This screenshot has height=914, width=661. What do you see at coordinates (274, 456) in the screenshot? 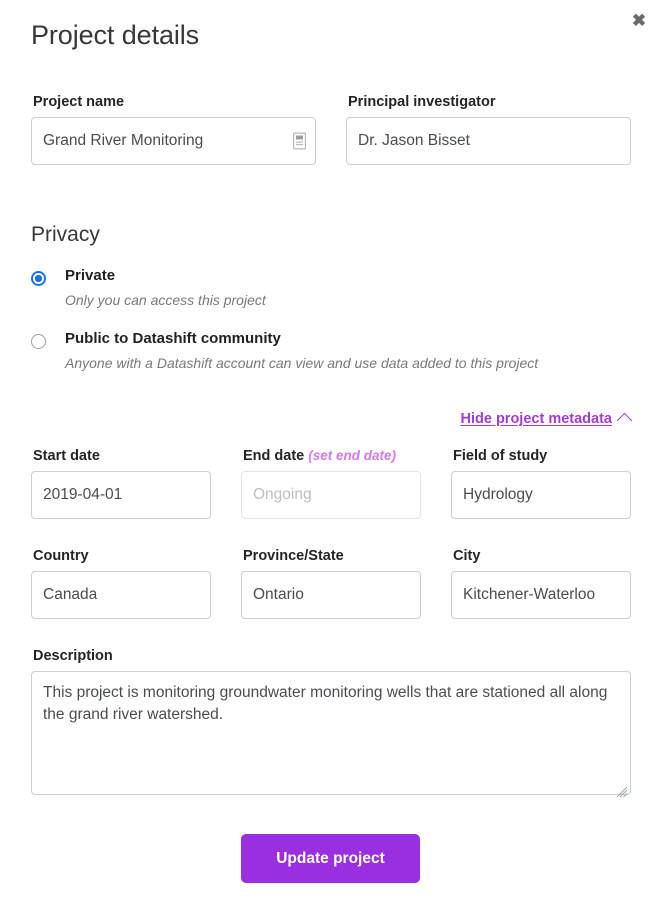
I see `end-date-label-text: End date` at bounding box center [274, 456].